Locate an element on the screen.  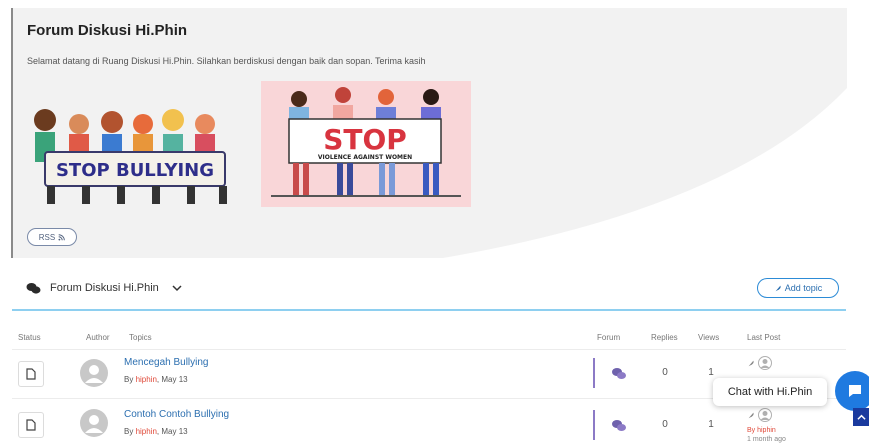
scroll-to-top-button is located at coordinates (861, 417).